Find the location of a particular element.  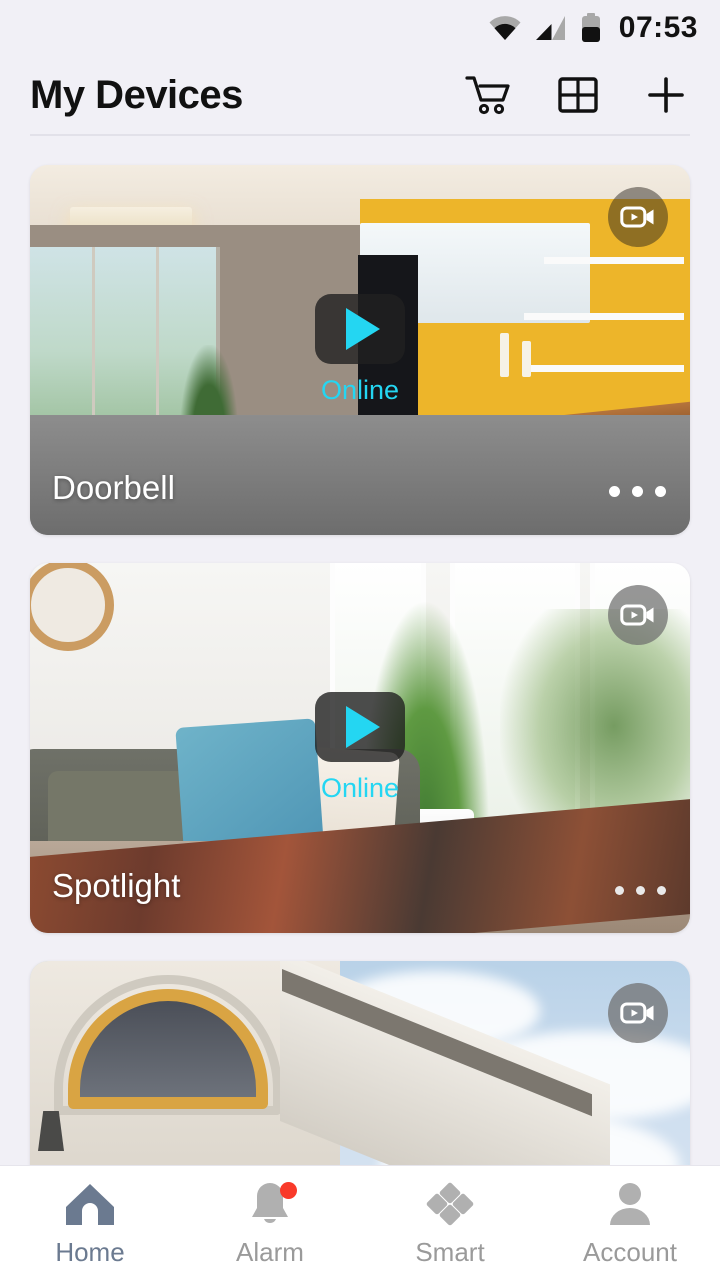

status-bar: 07:53 is located at coordinates (360, 28).